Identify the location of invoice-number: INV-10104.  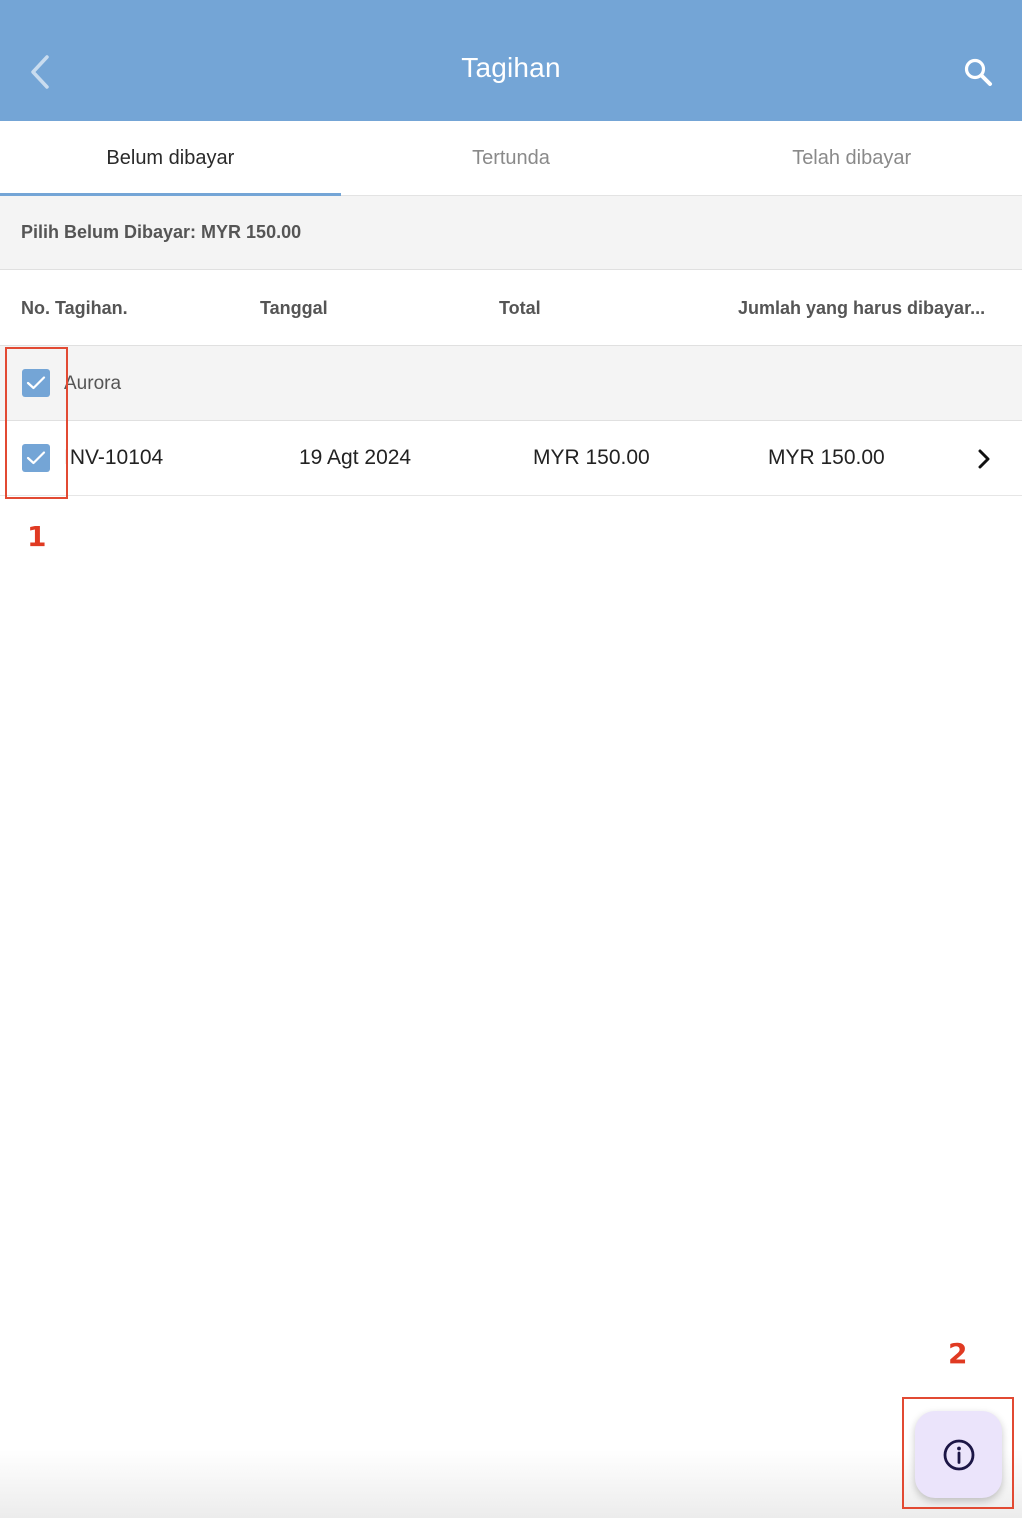
(114, 457).